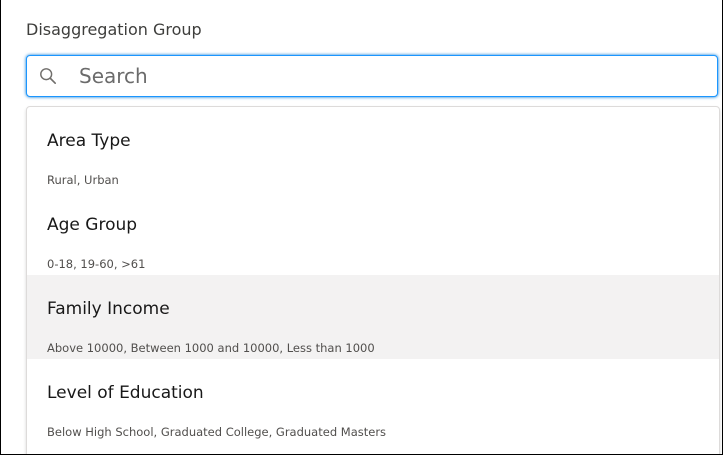 This screenshot has height=456, width=723. What do you see at coordinates (125, 393) in the screenshot?
I see `option-title: Level of Education` at bounding box center [125, 393].